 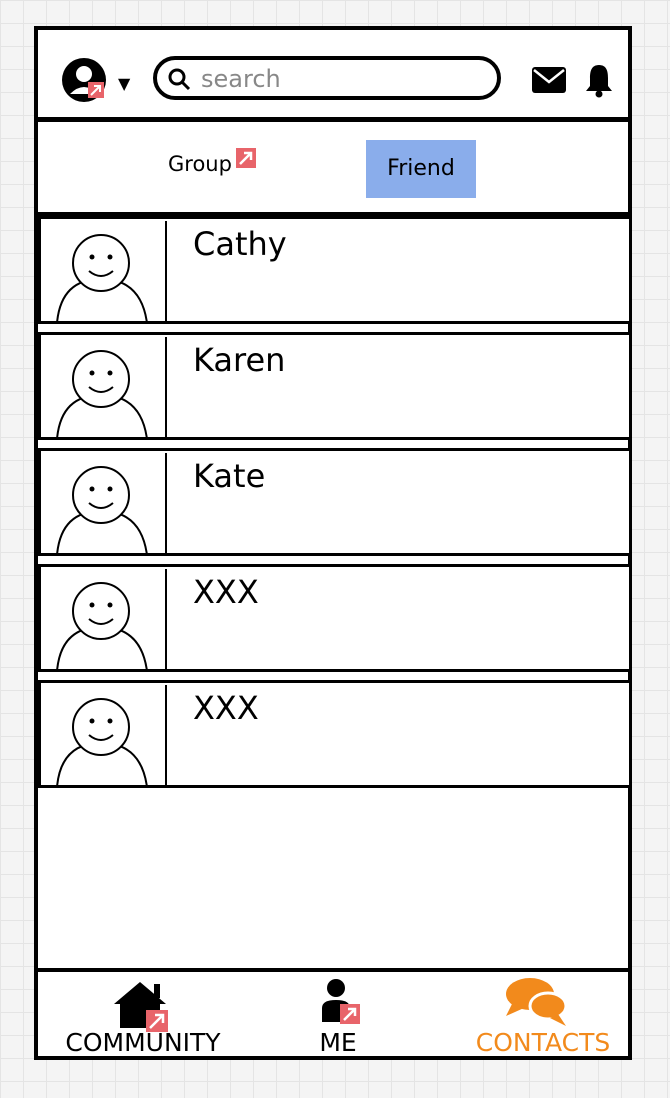 I want to click on contact-item: Kate, so click(x=335, y=502).